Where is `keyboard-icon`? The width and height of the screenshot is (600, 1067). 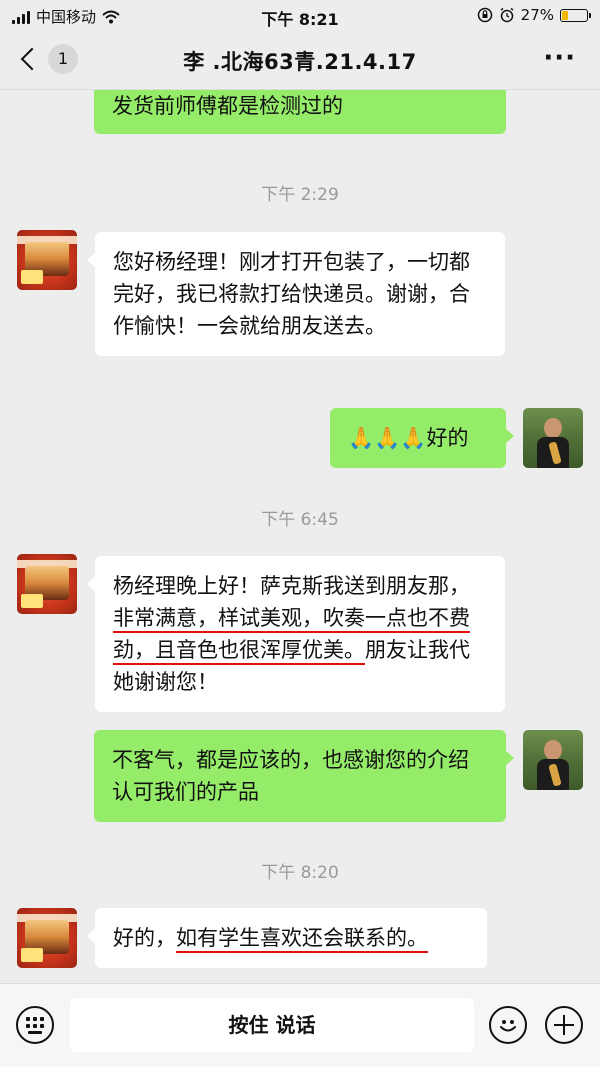
keyboard-icon is located at coordinates (35, 1025).